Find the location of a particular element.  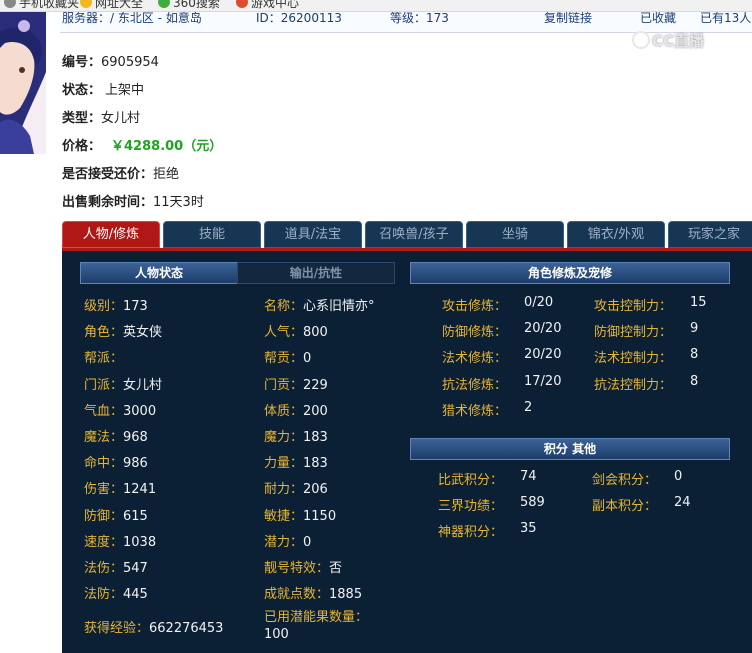

cultivation-row-4: 猎术修炼： 2 is located at coordinates (487, 409).